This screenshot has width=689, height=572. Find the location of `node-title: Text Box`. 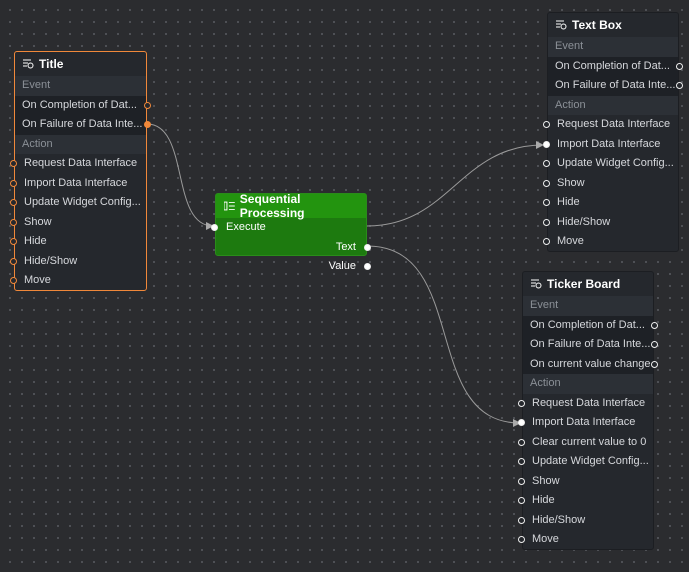

node-title: Text Box is located at coordinates (597, 25).